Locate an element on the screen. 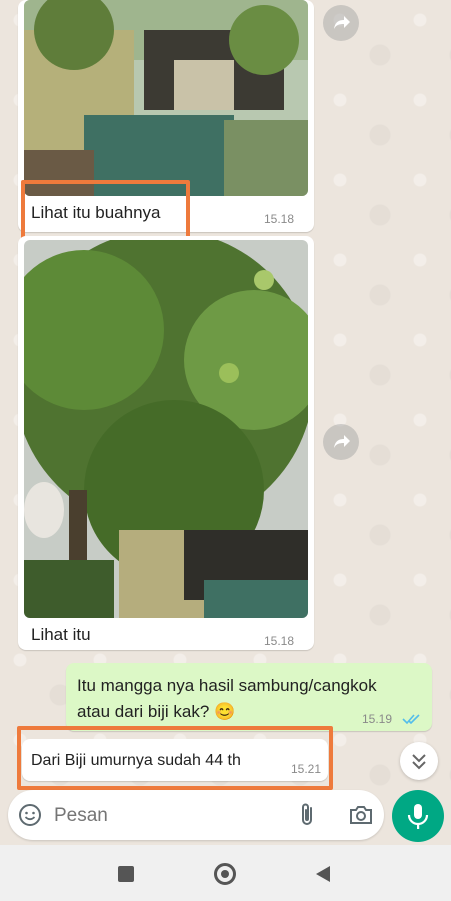 The width and height of the screenshot is (451, 901). scroll-down-icon is located at coordinates (419, 762).